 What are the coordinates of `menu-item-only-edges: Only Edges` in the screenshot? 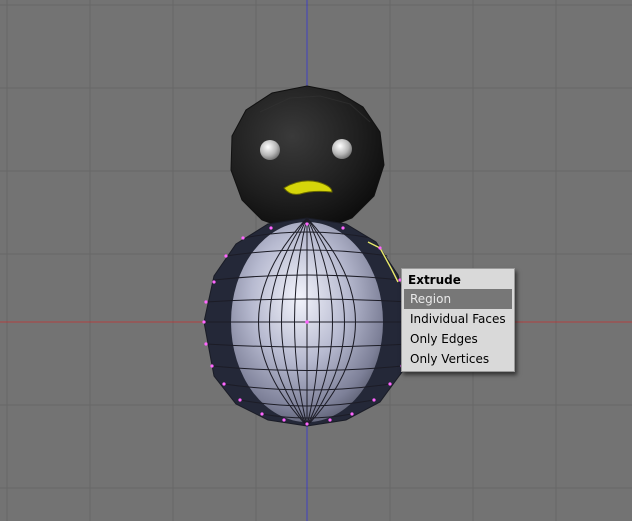 It's located at (458, 339).